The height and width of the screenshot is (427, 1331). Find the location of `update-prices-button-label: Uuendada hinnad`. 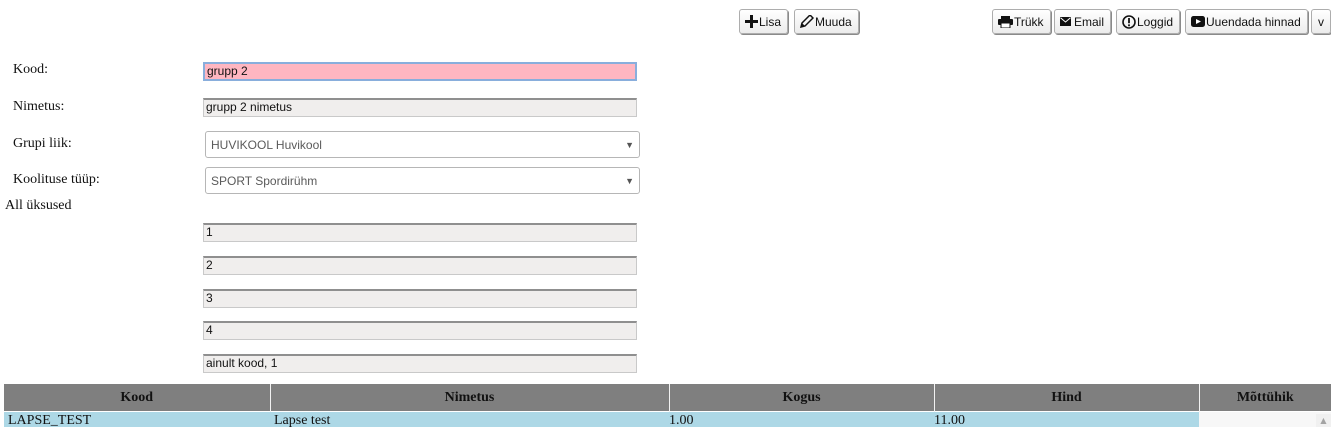

update-prices-button-label: Uuendada hinnad is located at coordinates (1253, 21).